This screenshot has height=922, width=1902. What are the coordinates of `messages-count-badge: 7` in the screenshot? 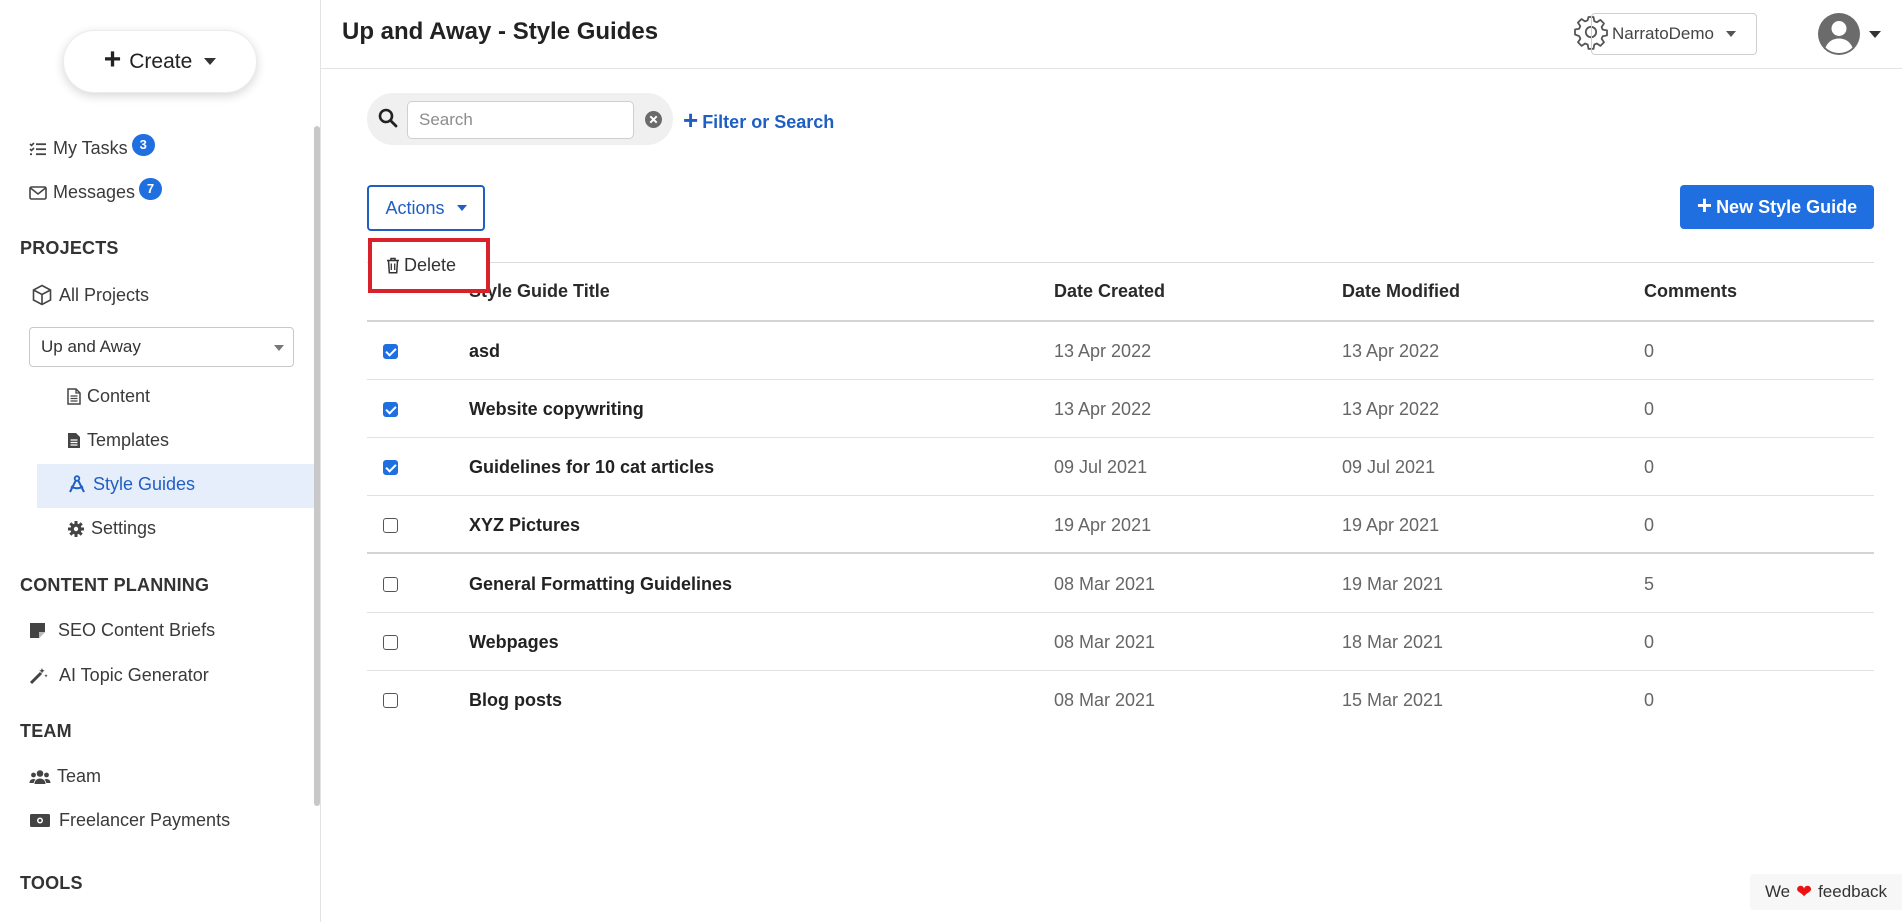 It's located at (151, 188).